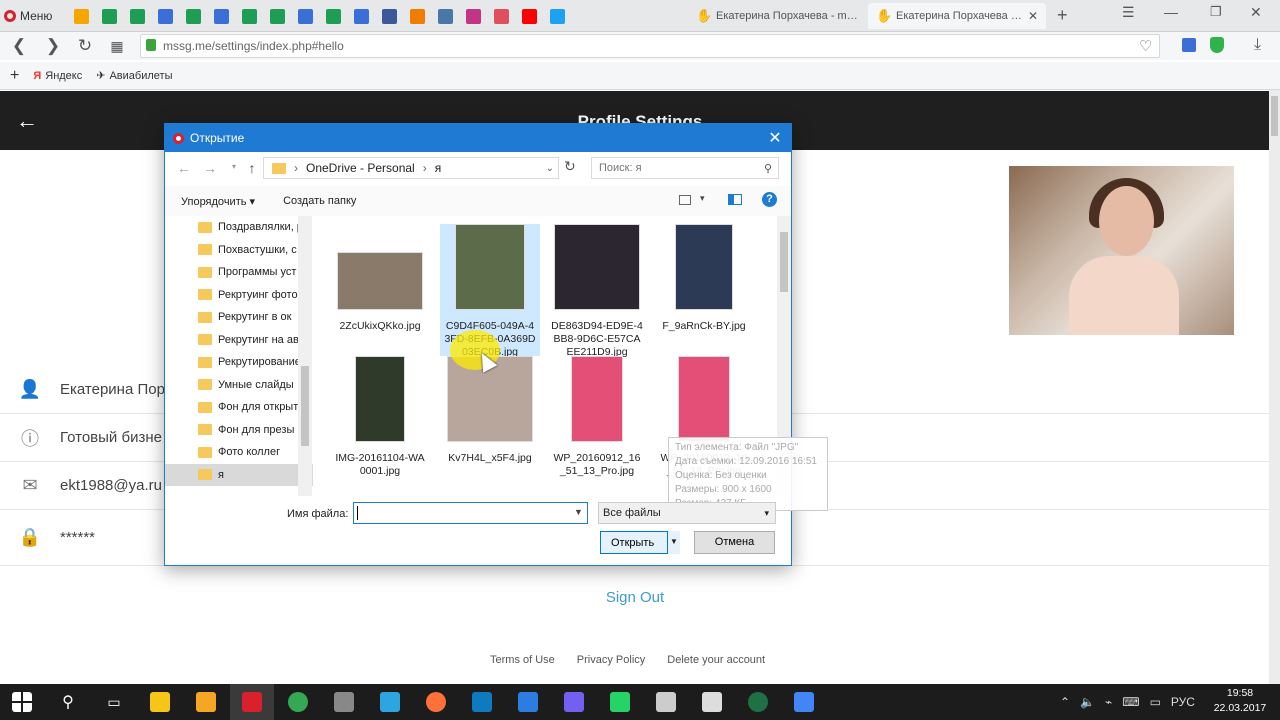 This screenshot has width=1280, height=720. Describe the element at coordinates (27, 121) in the screenshot. I see `back-arrow-icon: ←` at that location.